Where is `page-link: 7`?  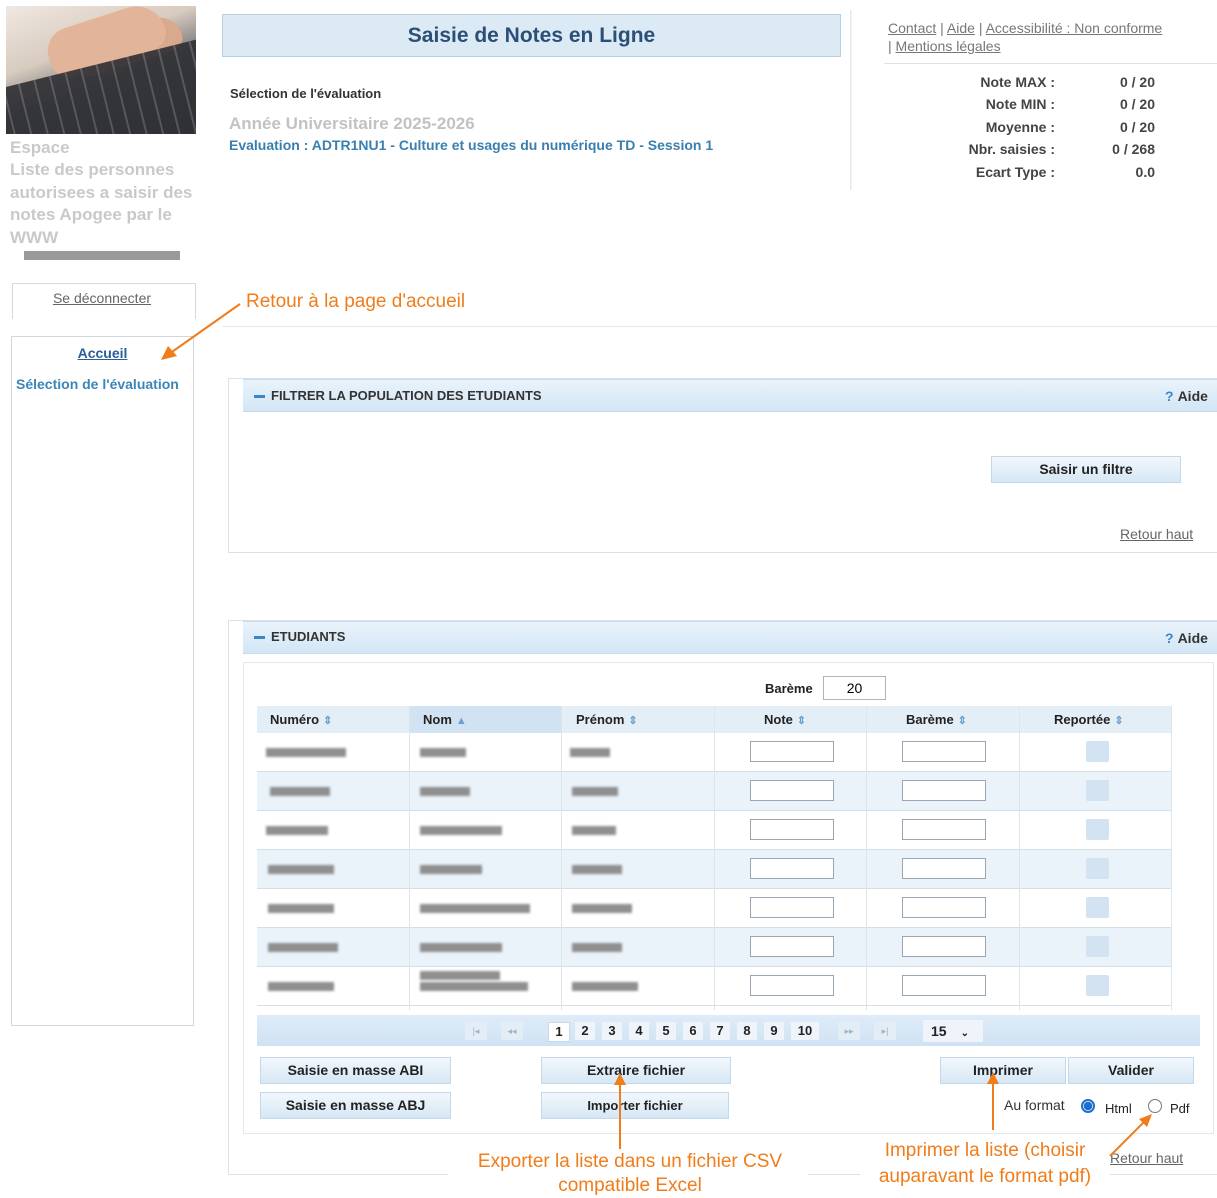
page-link: 7 is located at coordinates (720, 1031).